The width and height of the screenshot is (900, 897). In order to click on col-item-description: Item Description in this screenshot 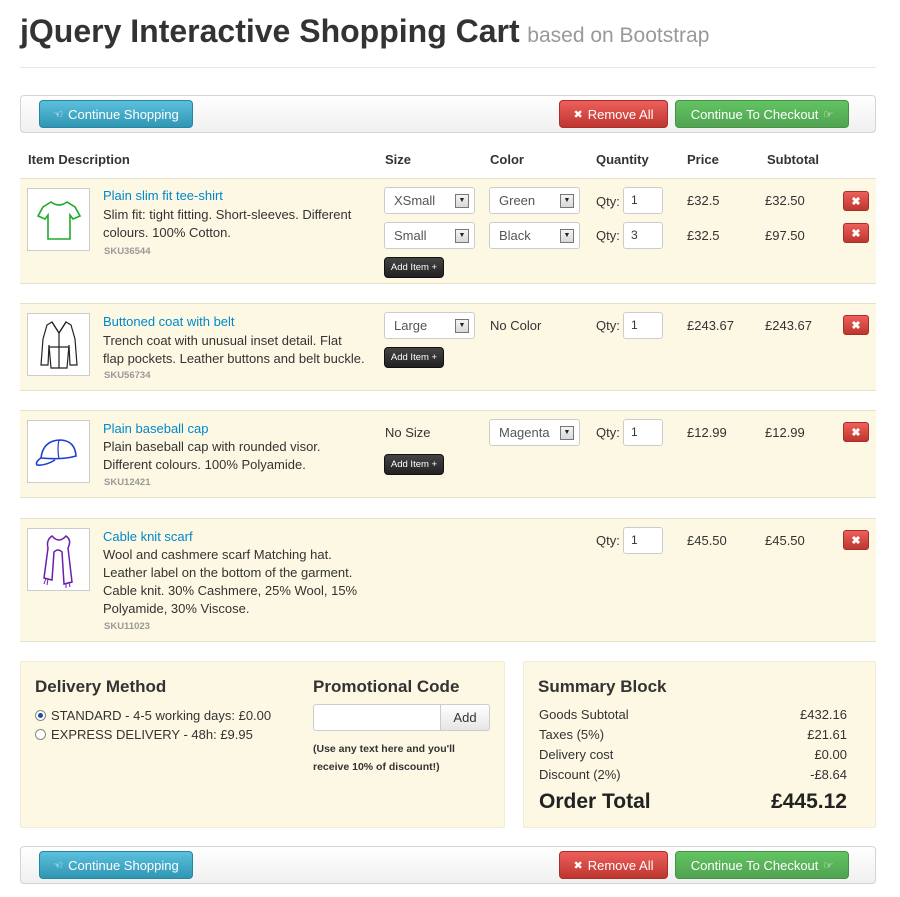, I will do `click(79, 159)`.